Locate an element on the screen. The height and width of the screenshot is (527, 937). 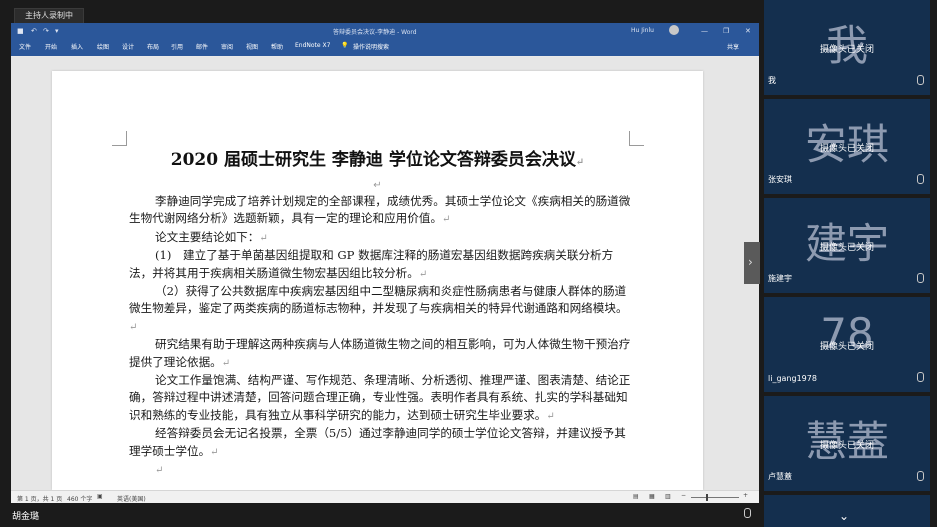
tab-home: 开始 is located at coordinates (51, 46).